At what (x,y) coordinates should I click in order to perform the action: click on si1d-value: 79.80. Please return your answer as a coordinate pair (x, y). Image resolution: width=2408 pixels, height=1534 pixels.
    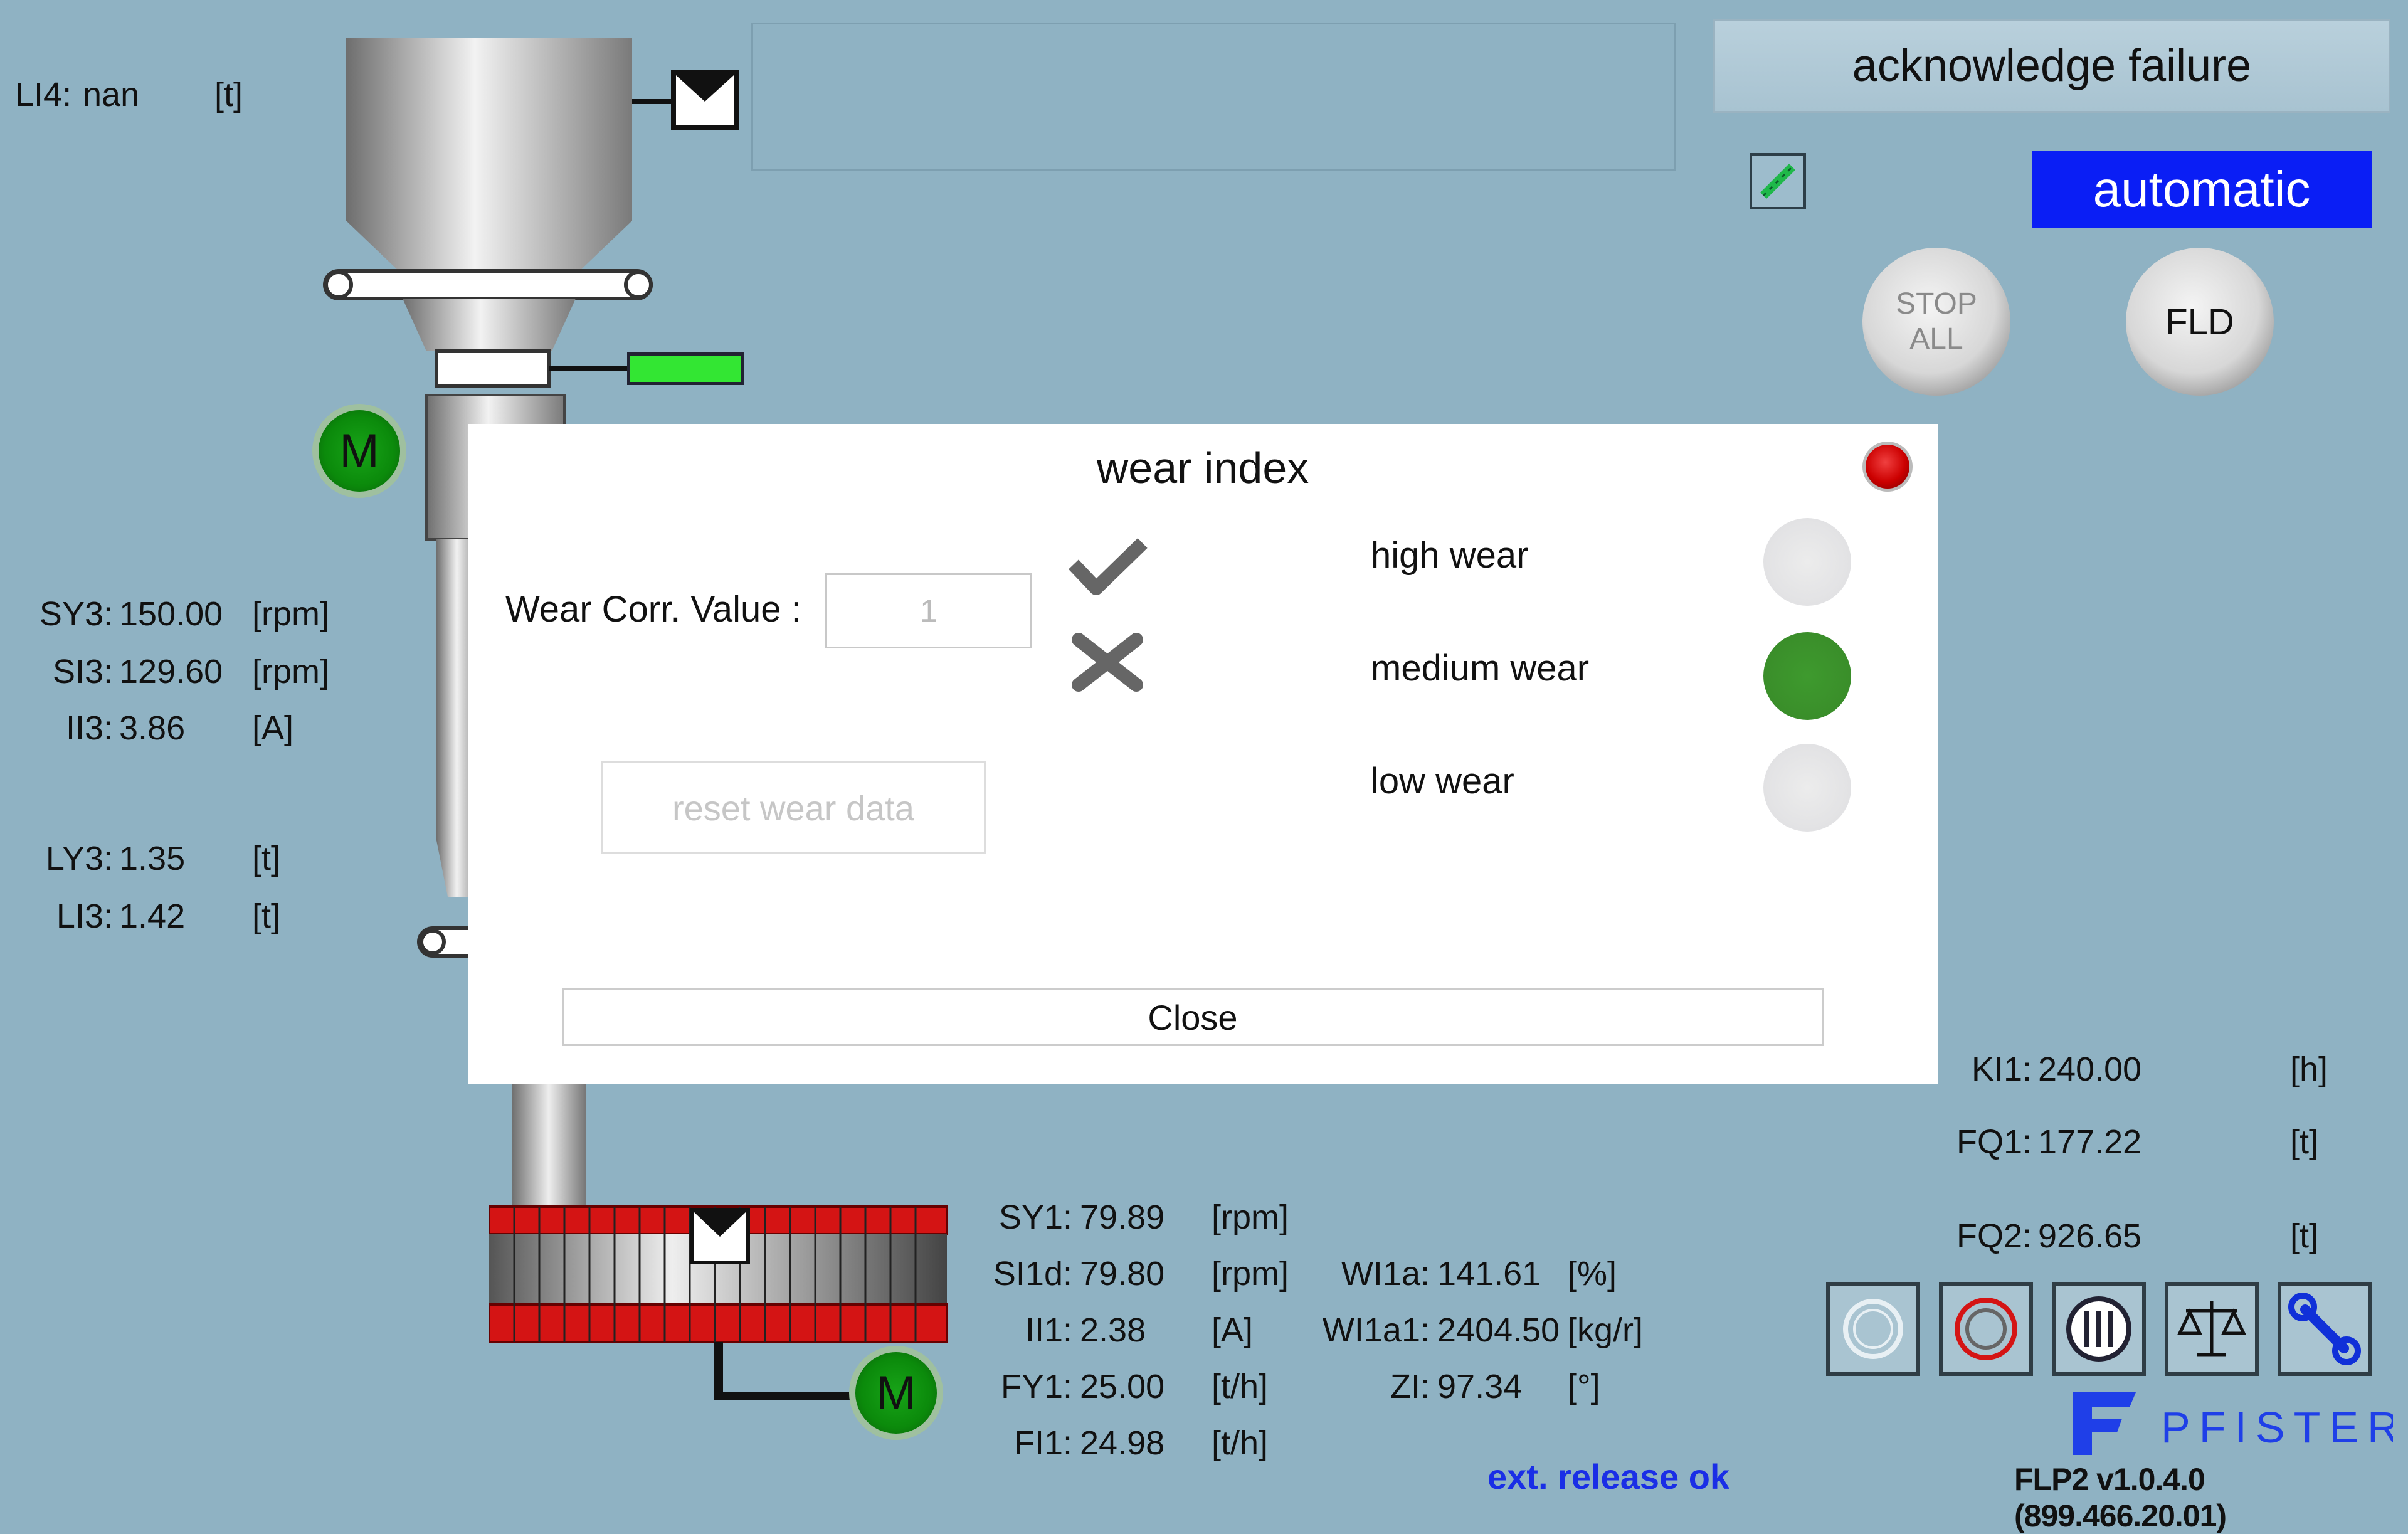
    Looking at the image, I should click on (1122, 1274).